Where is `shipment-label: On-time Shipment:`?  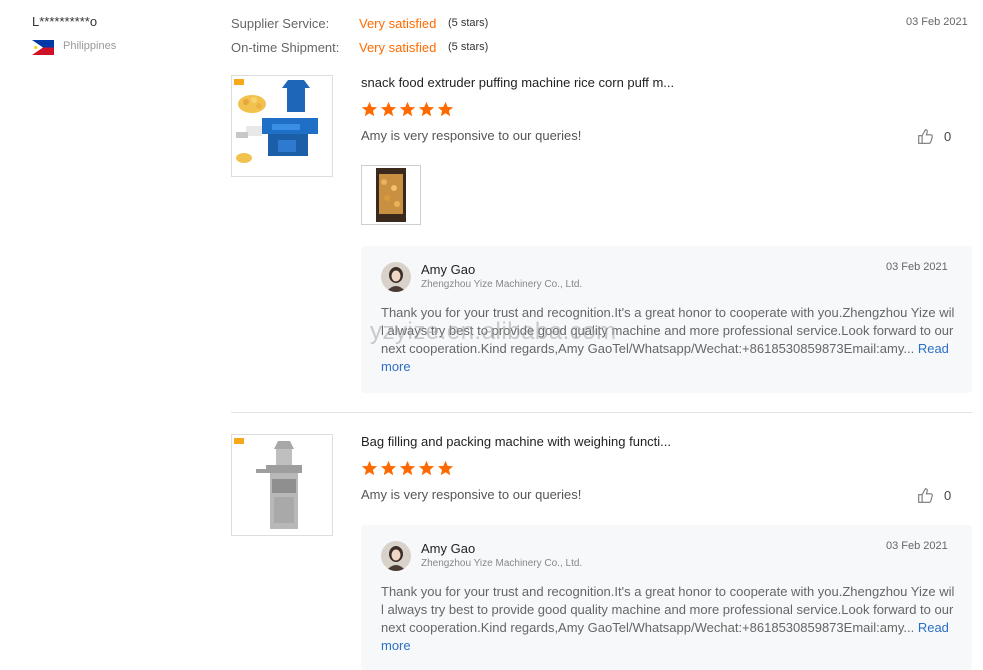 shipment-label: On-time Shipment: is located at coordinates (285, 47).